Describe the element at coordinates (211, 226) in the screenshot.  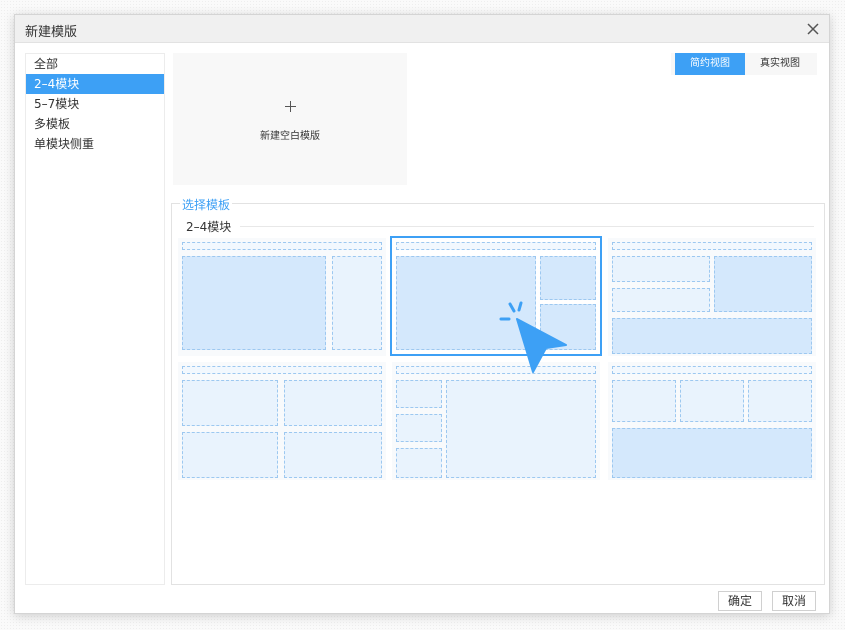
I see `group-title: 2–4模块` at that location.